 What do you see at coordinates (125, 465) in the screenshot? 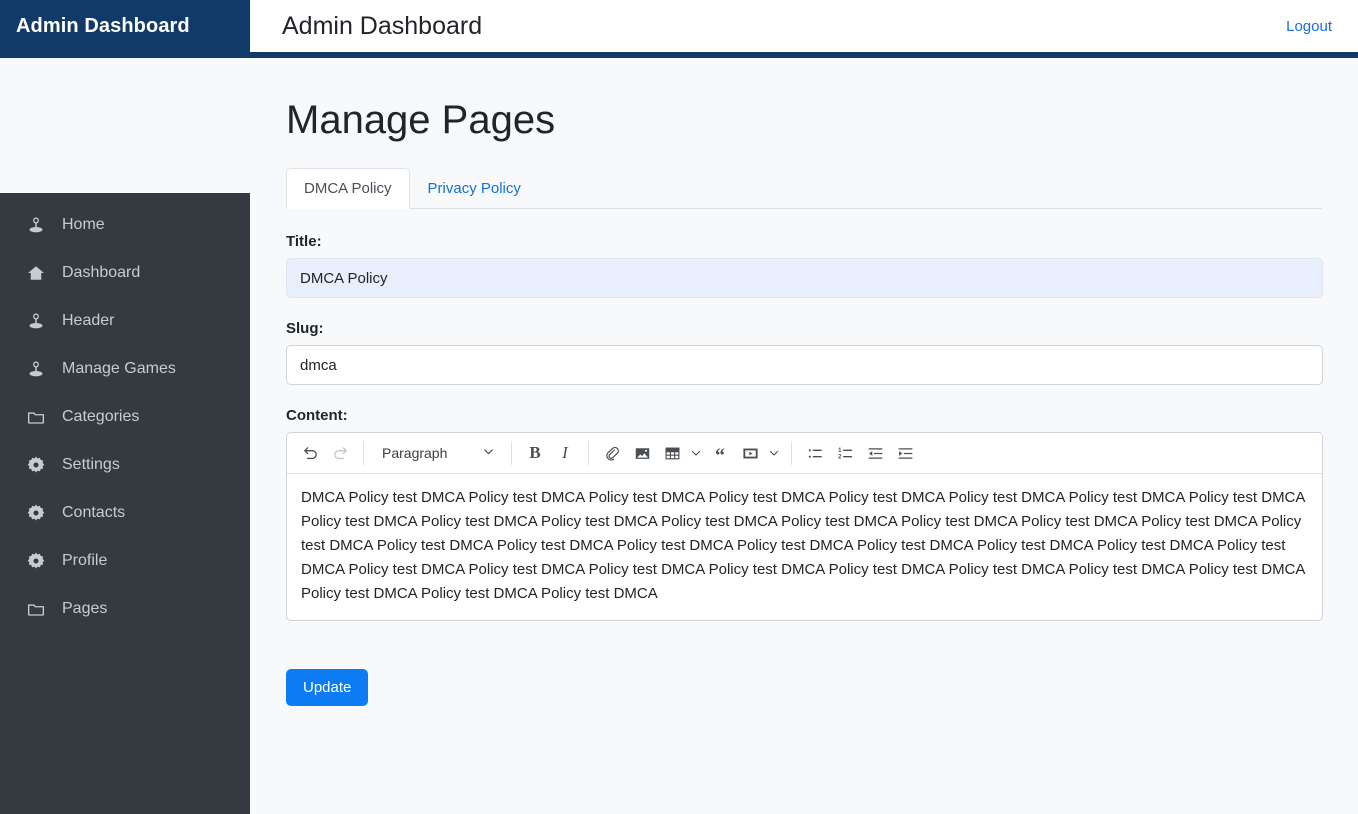
I see `sidebar-item-settings: Settings` at bounding box center [125, 465].